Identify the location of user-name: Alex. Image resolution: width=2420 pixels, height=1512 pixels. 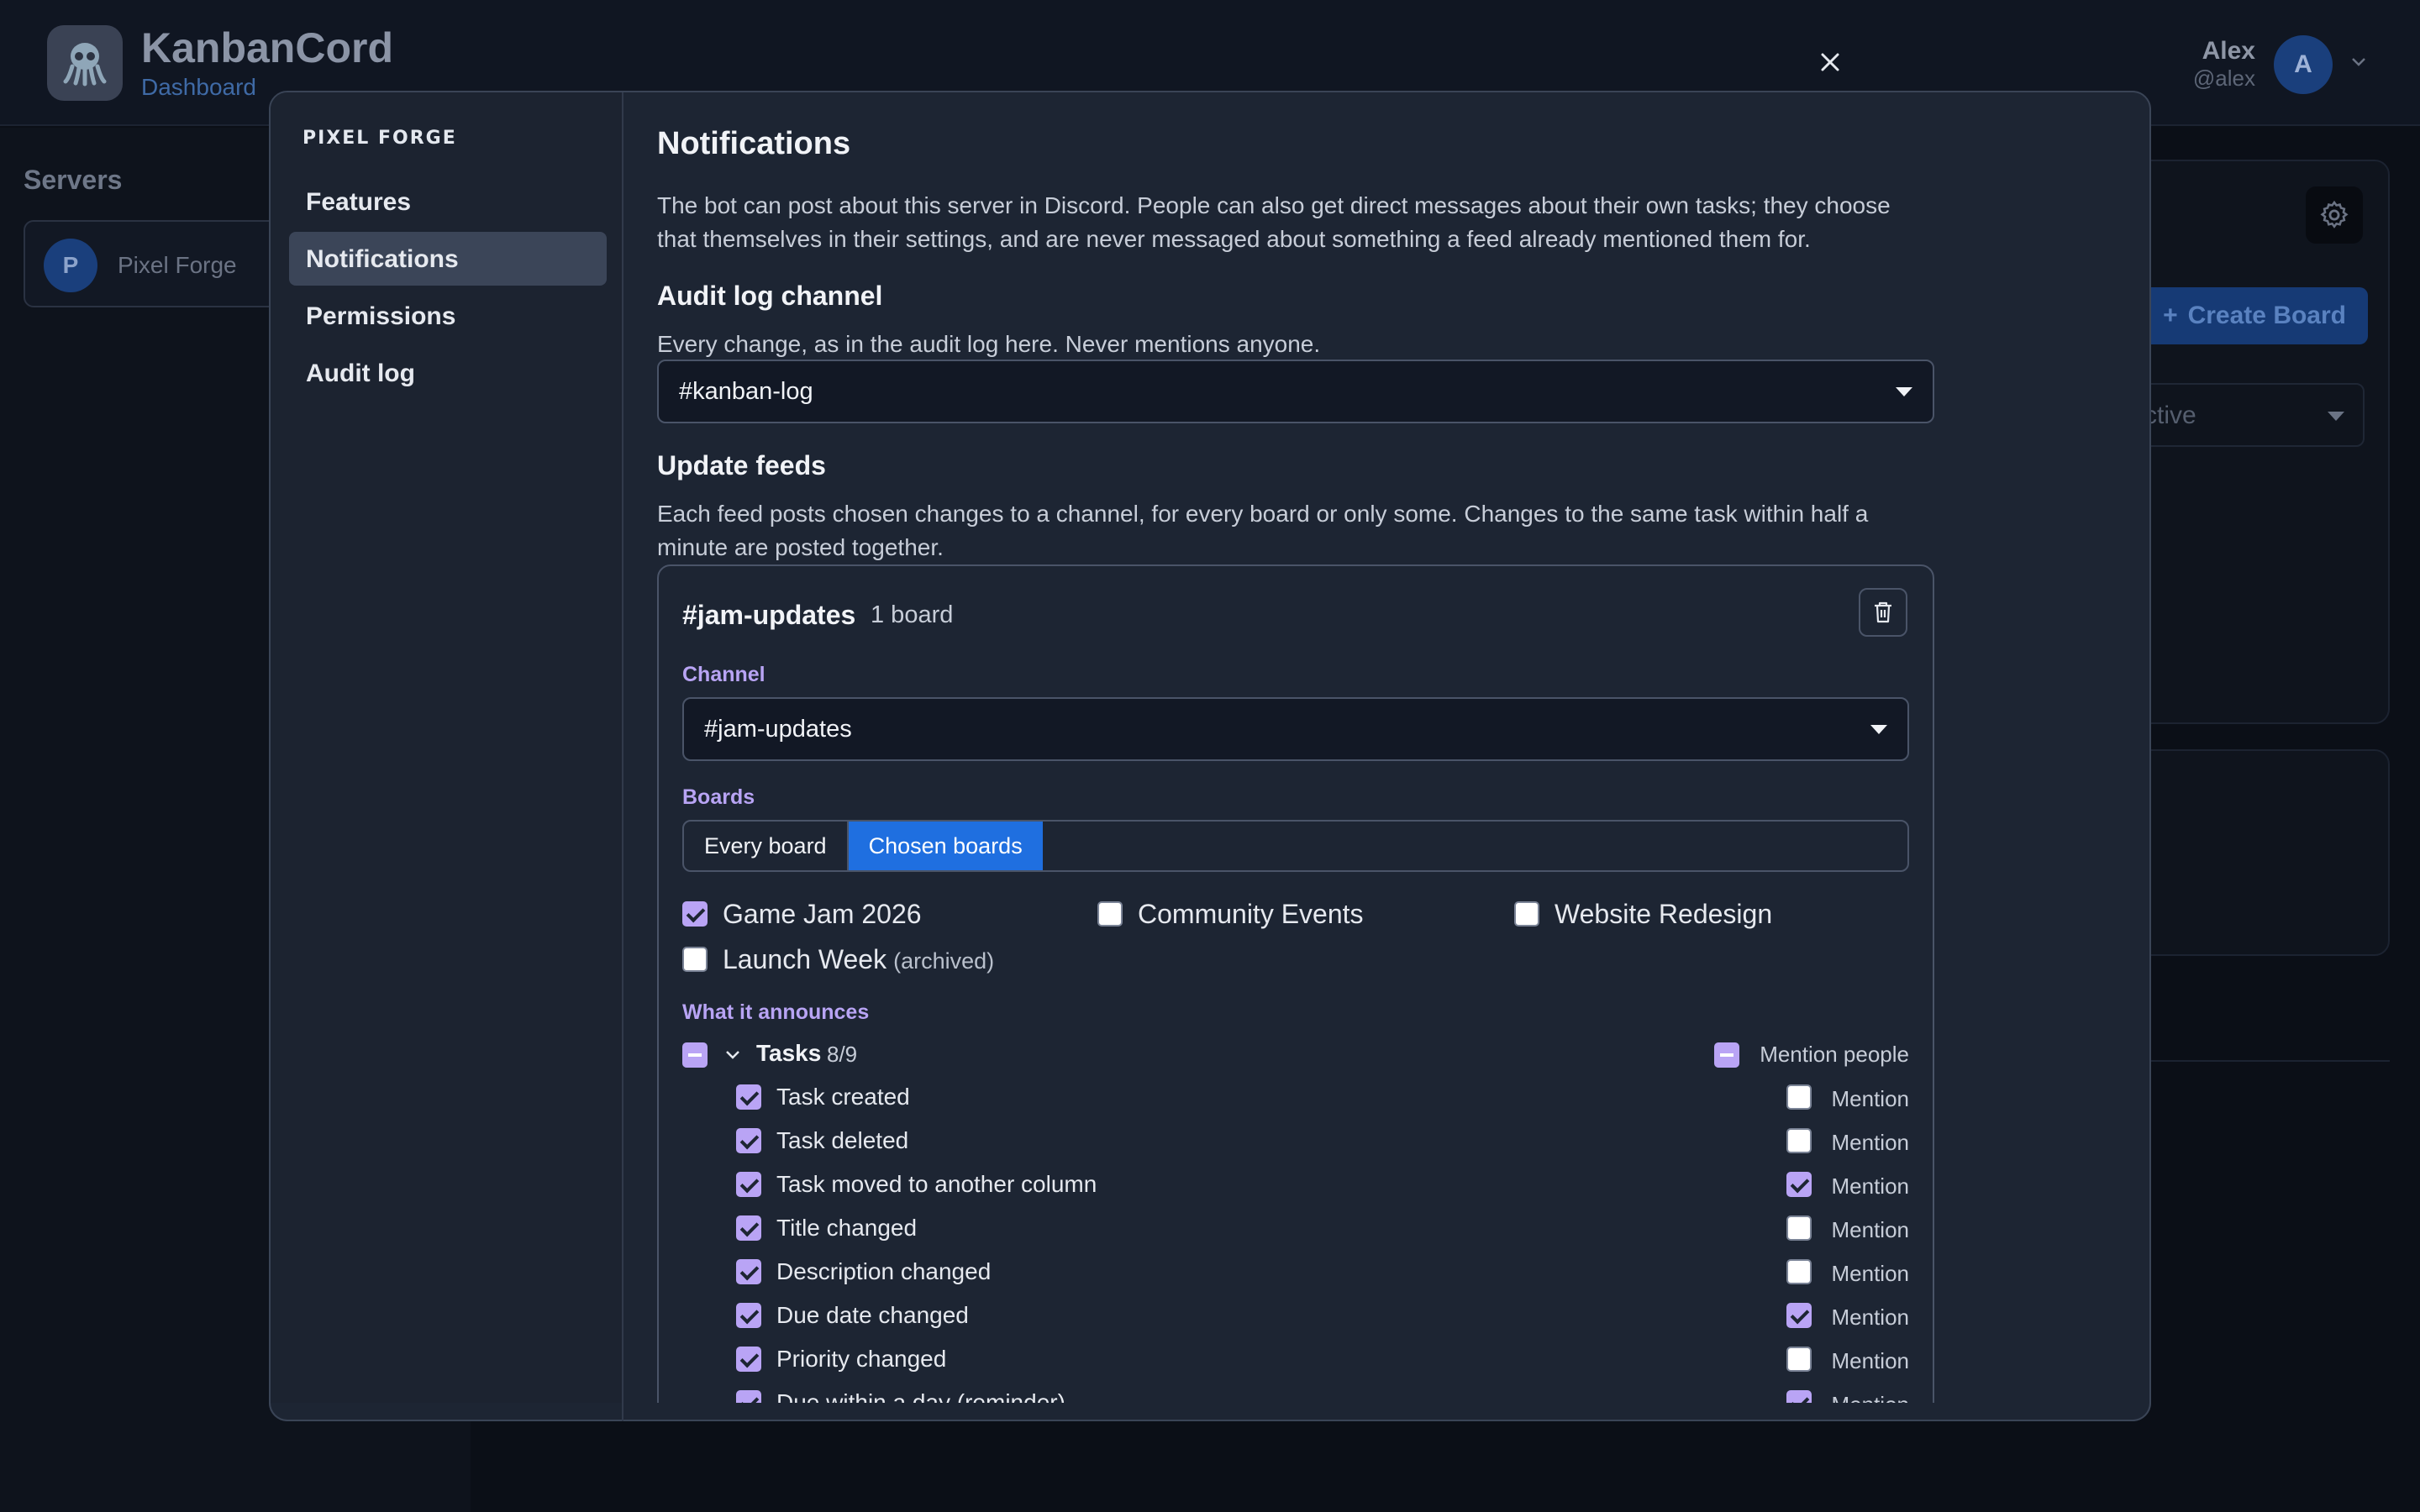
(2228, 51).